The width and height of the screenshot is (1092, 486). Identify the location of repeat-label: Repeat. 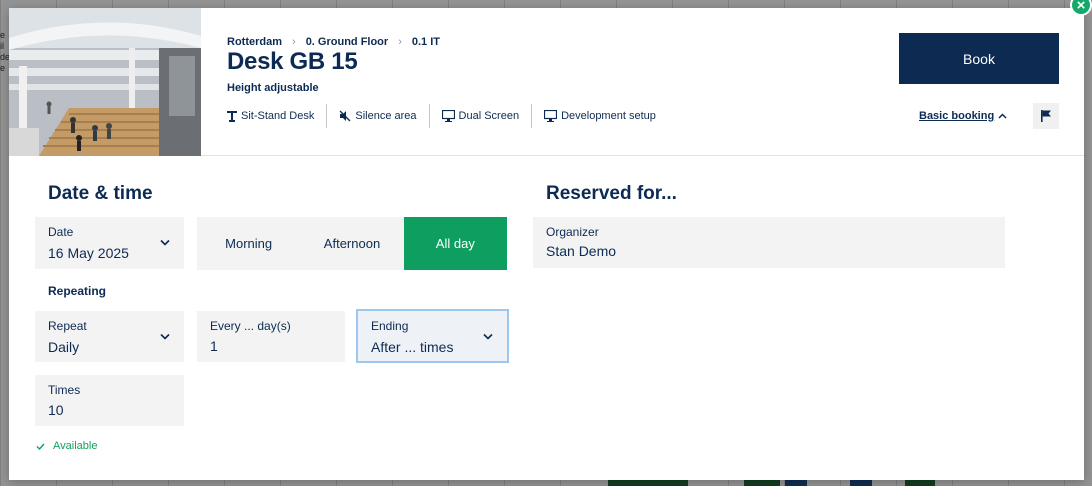
(67, 326).